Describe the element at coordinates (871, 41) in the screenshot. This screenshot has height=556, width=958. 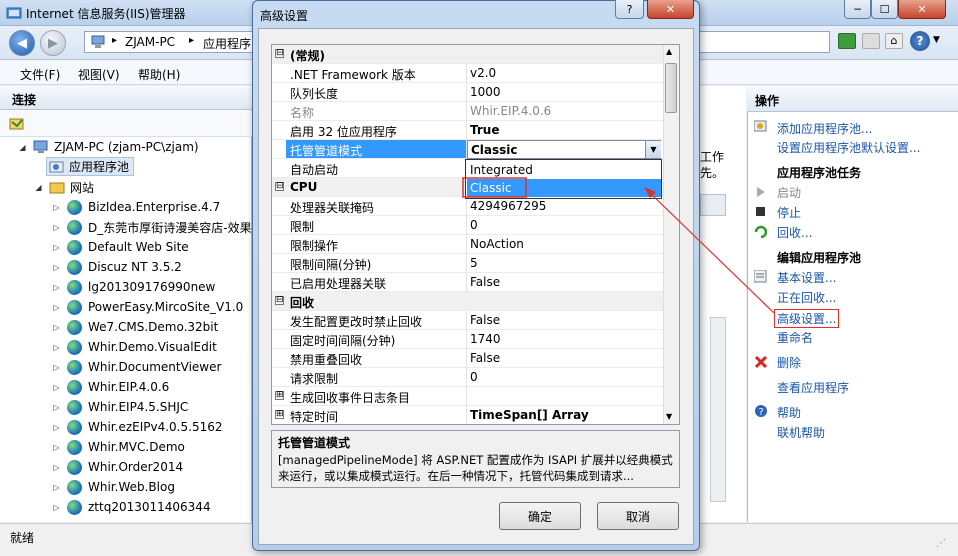
I see `stop-icon` at that location.